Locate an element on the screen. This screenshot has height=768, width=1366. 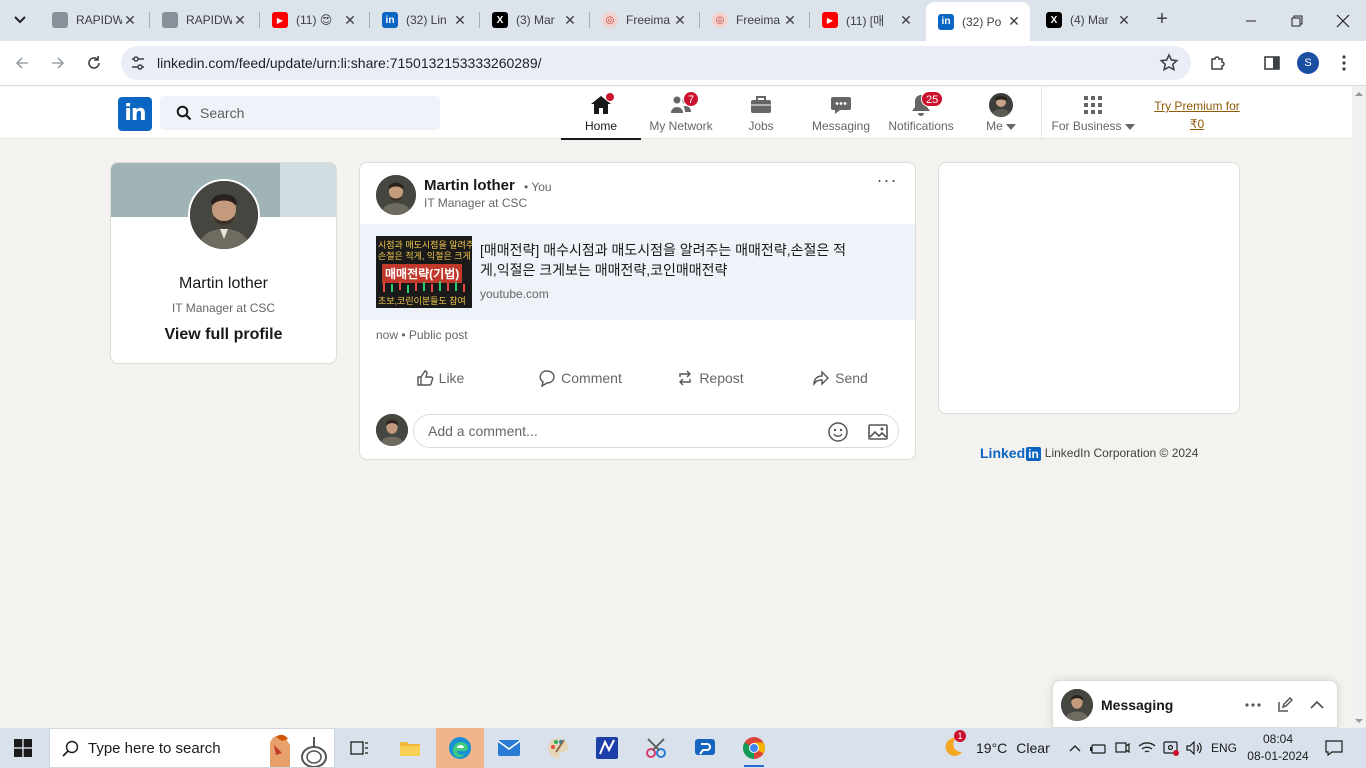
browser-tab: ▶ (11) [매 ✕ is located at coordinates (866, 20).